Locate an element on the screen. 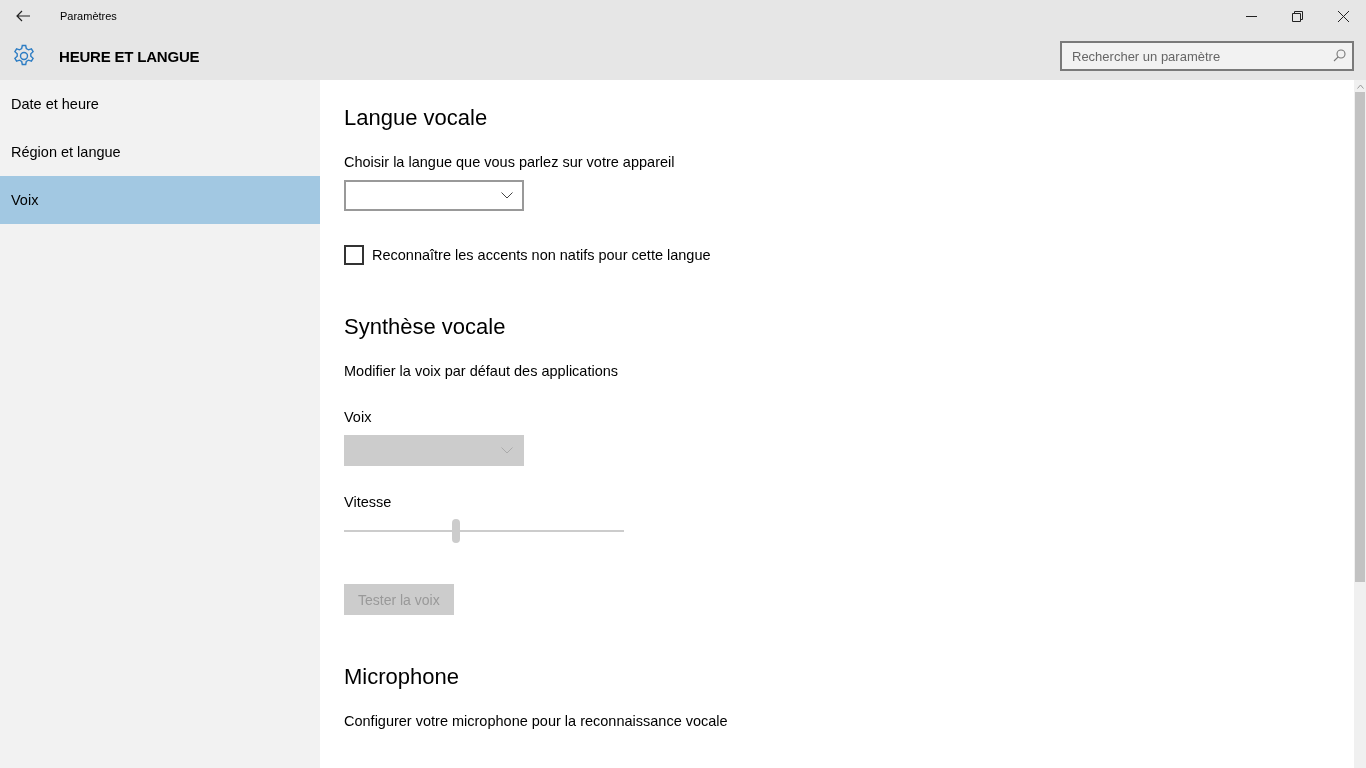  search-icon is located at coordinates (1339, 55).